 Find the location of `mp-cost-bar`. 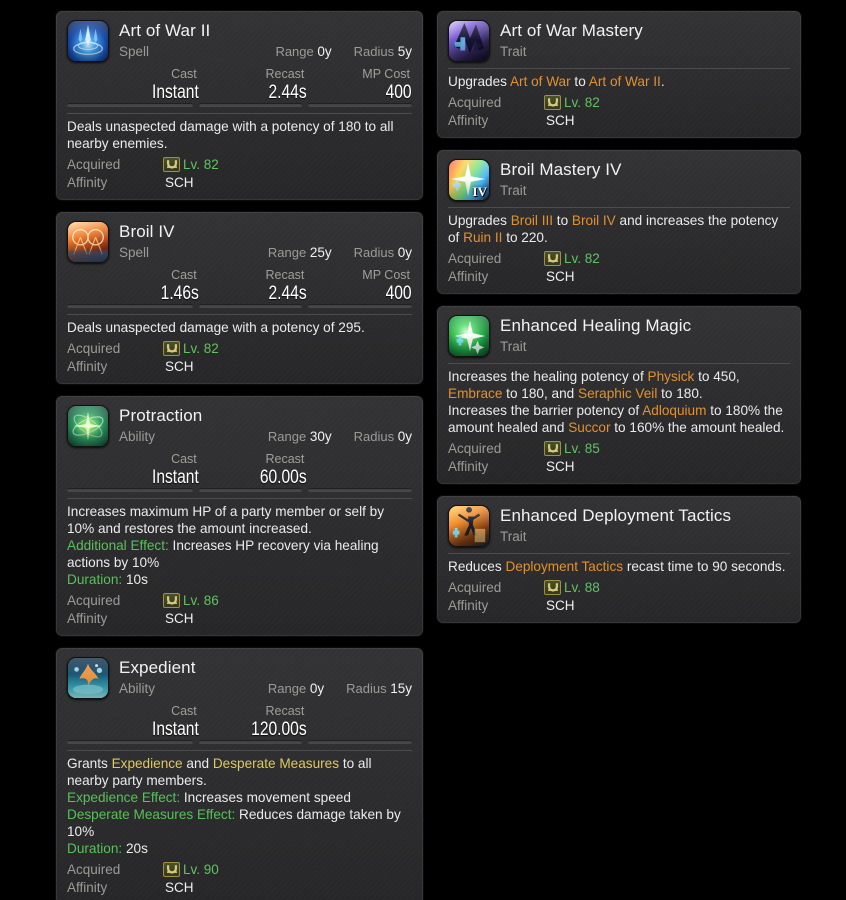

mp-cost-bar is located at coordinates (360, 490).